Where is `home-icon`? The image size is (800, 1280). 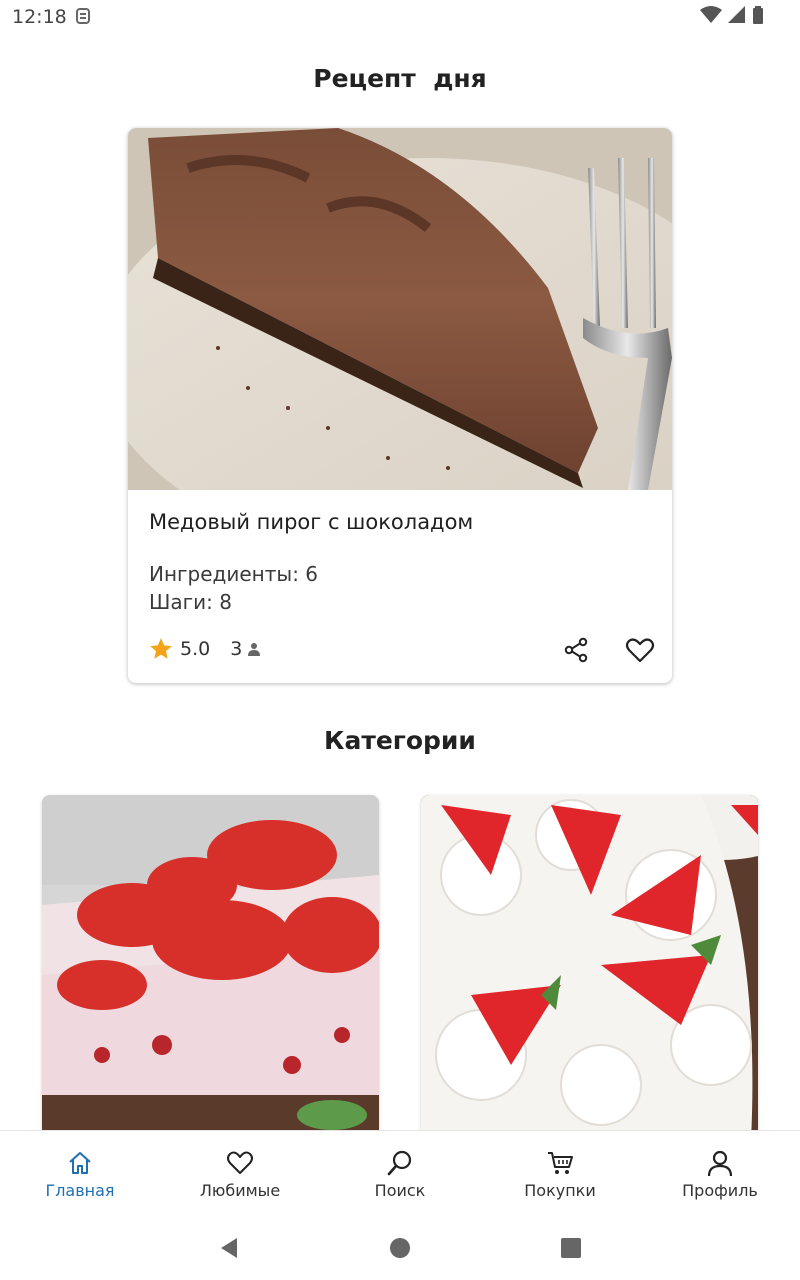
home-icon is located at coordinates (80, 1163).